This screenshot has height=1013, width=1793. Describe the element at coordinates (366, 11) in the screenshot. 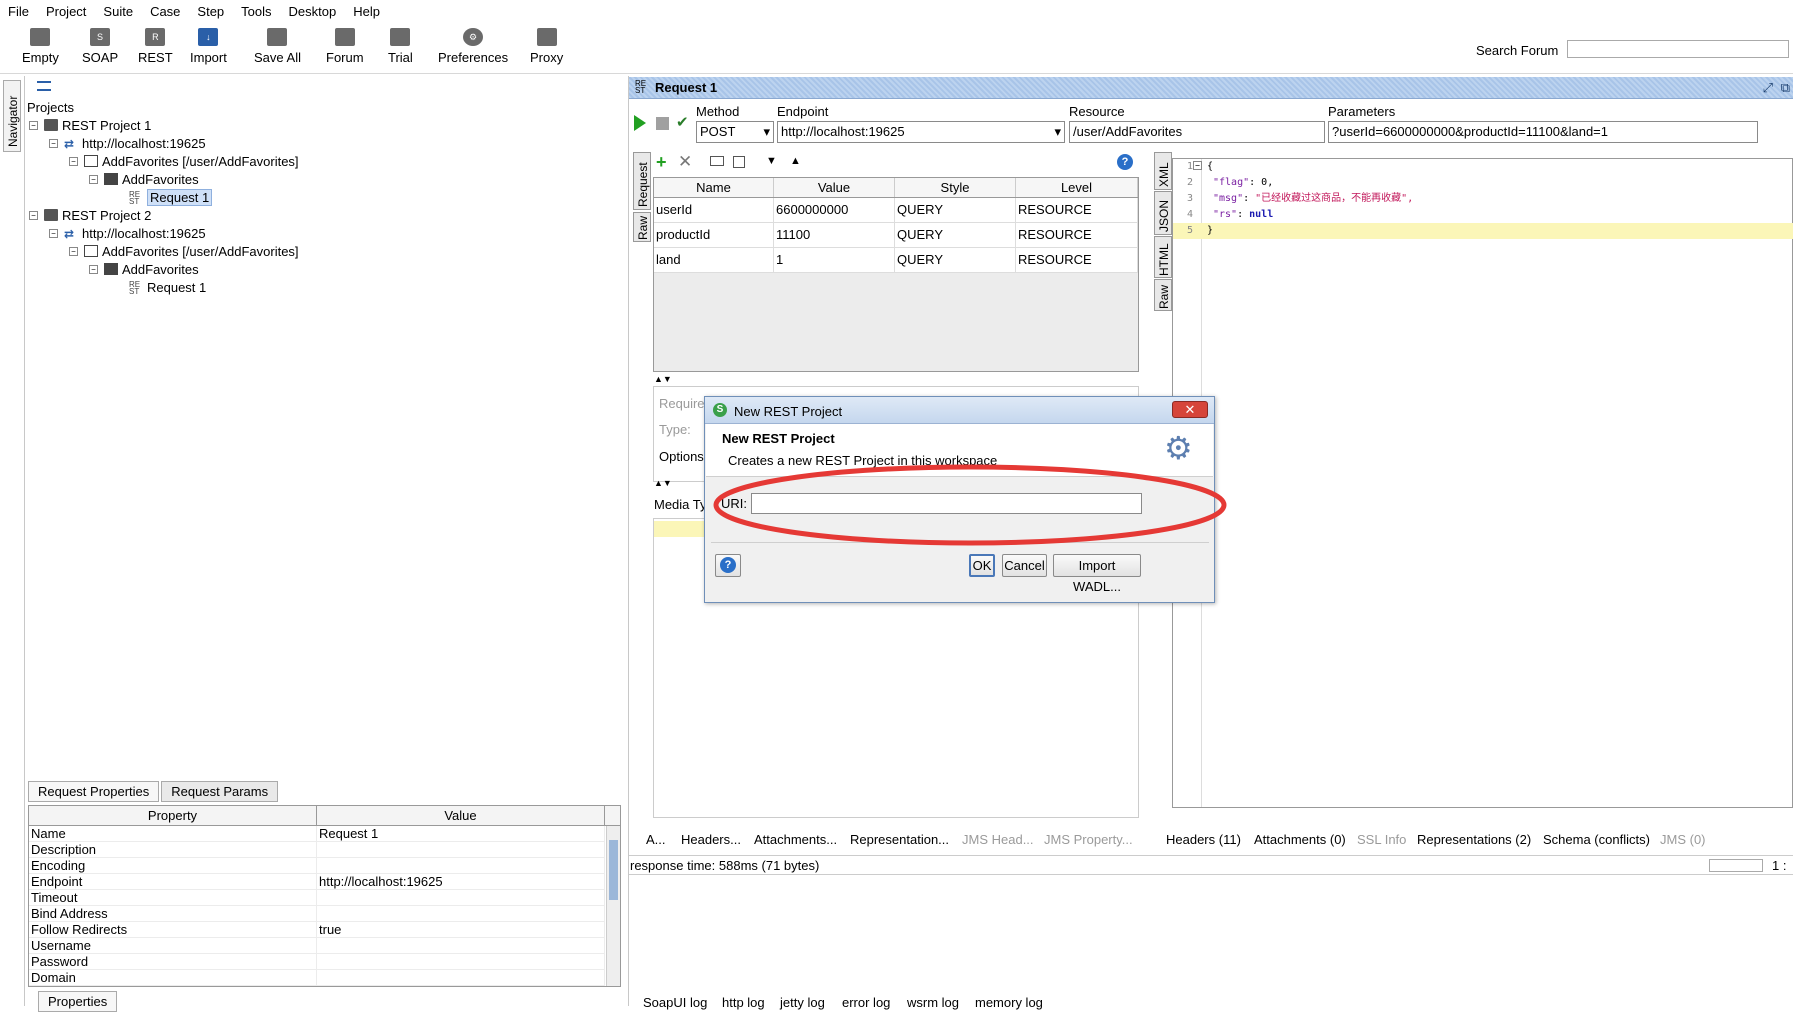

I see `menu-help: Help` at that location.